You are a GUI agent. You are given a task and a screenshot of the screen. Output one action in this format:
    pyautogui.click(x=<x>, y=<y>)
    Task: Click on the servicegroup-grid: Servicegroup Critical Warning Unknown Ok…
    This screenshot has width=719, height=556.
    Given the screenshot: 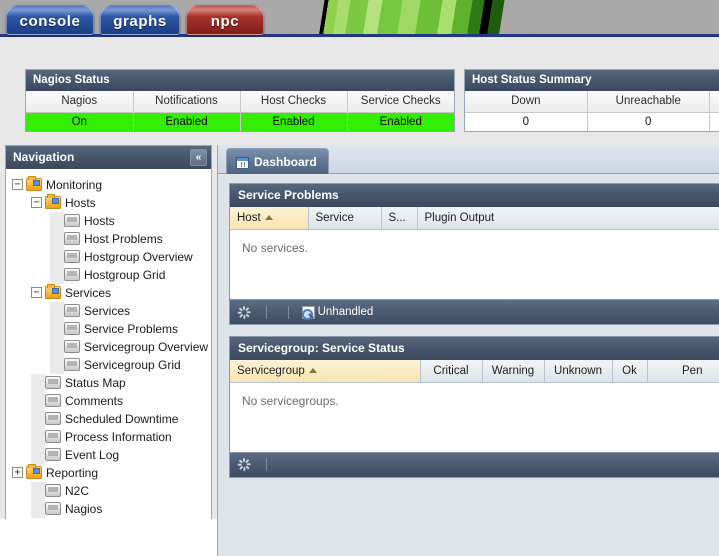 What is the action you would take?
    pyautogui.click(x=474, y=406)
    